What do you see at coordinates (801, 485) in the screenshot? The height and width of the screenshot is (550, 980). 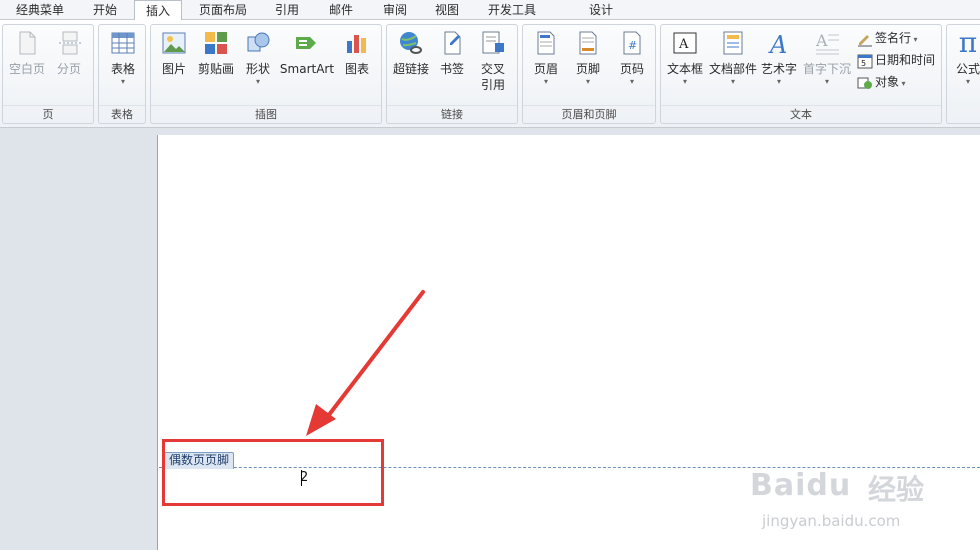 I see `watermark-logo: Baidu` at bounding box center [801, 485].